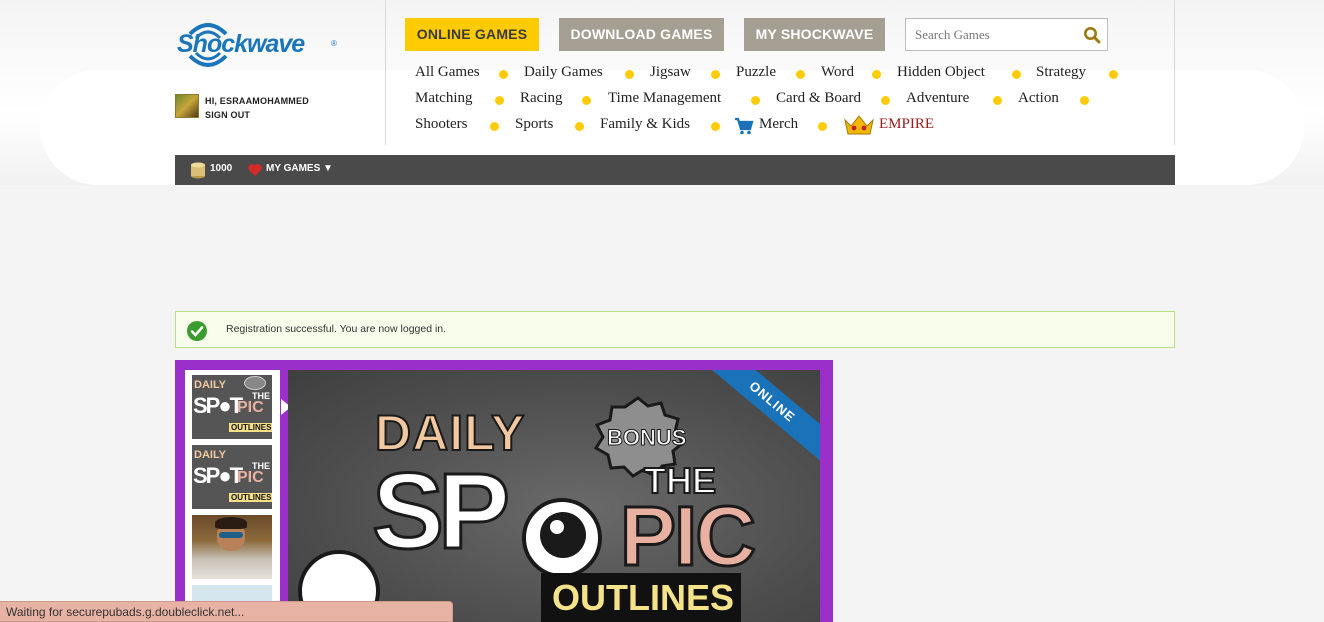  What do you see at coordinates (563, 72) in the screenshot?
I see `nav-daily-games: Daily Games` at bounding box center [563, 72].